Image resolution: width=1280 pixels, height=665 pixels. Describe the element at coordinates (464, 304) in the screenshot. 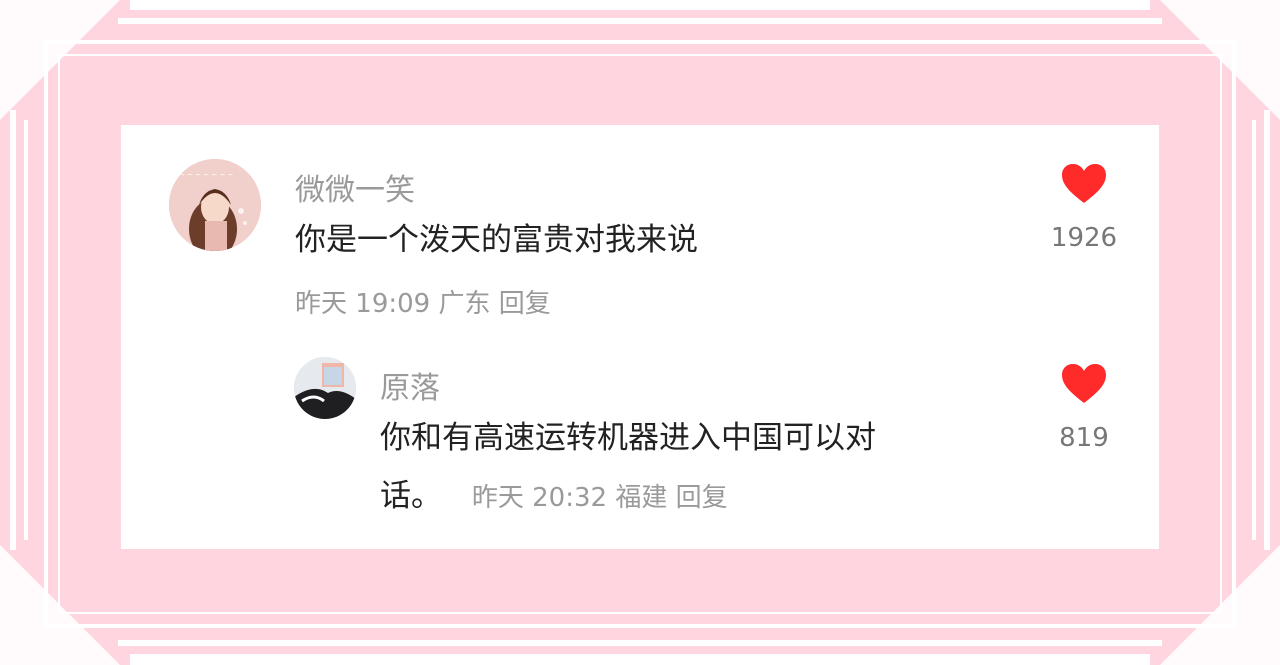

I see `comment-location: 广东` at that location.